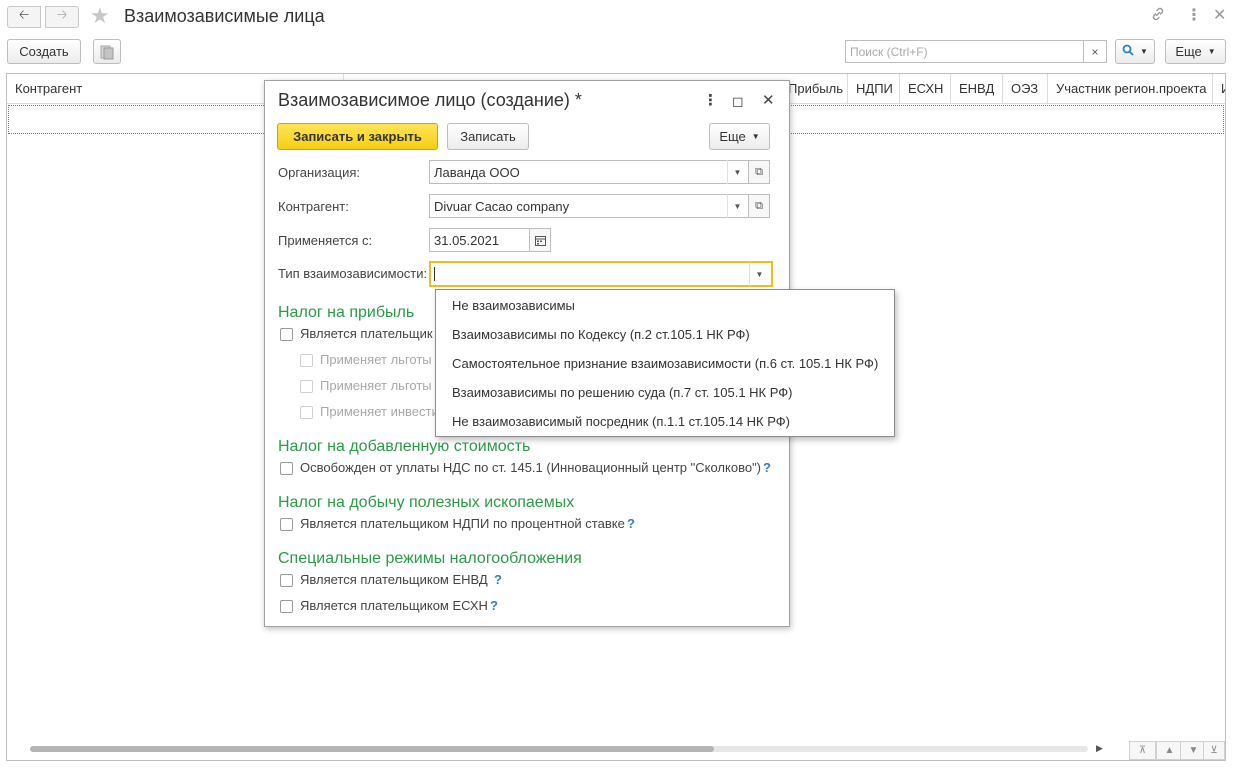  I want to click on more-button-label: Еще, so click(1188, 51).